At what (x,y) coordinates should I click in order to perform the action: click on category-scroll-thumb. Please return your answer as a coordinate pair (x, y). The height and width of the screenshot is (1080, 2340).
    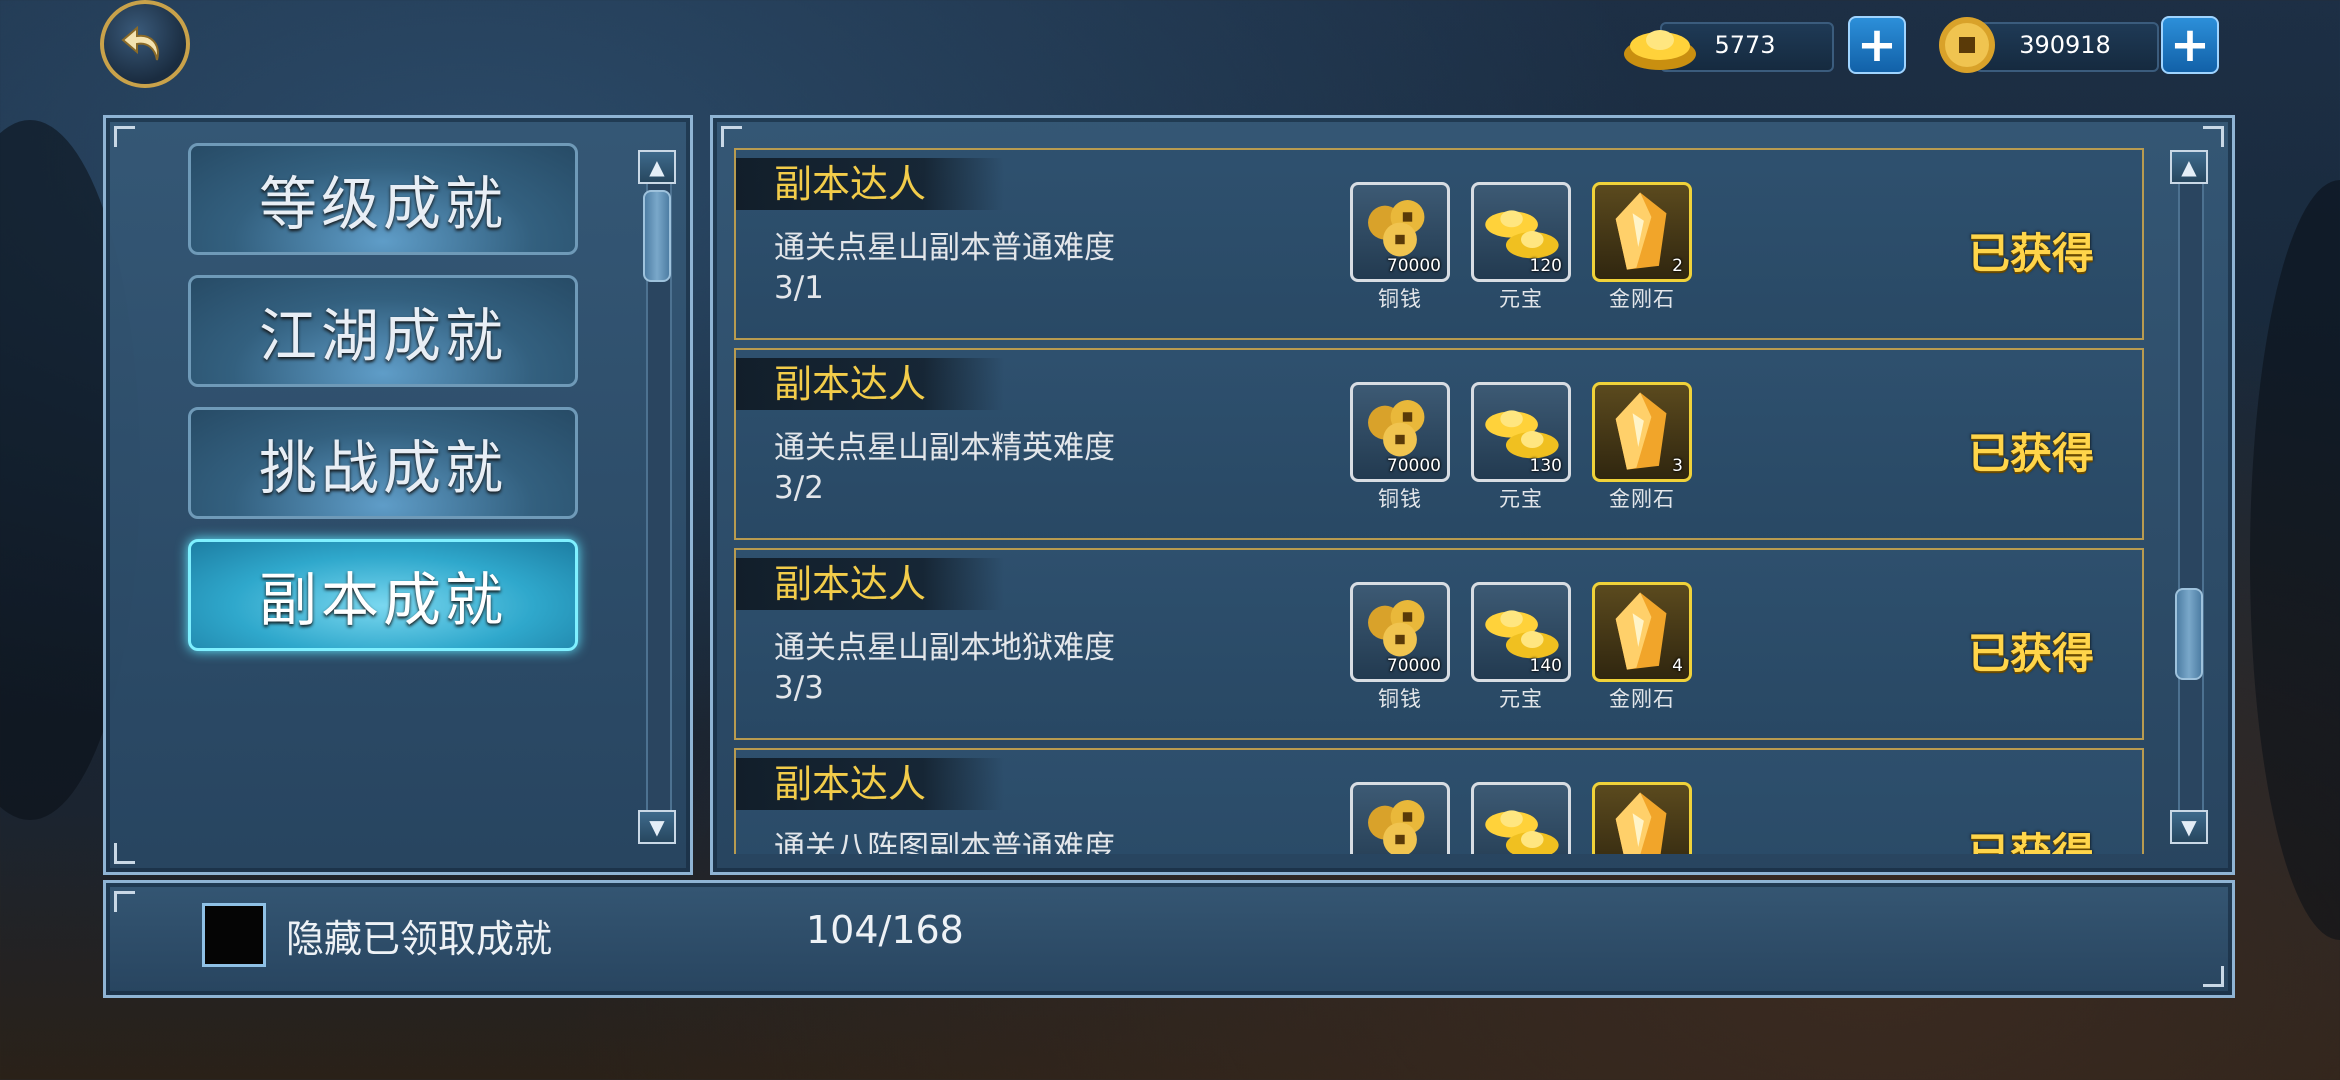
    Looking at the image, I should click on (657, 236).